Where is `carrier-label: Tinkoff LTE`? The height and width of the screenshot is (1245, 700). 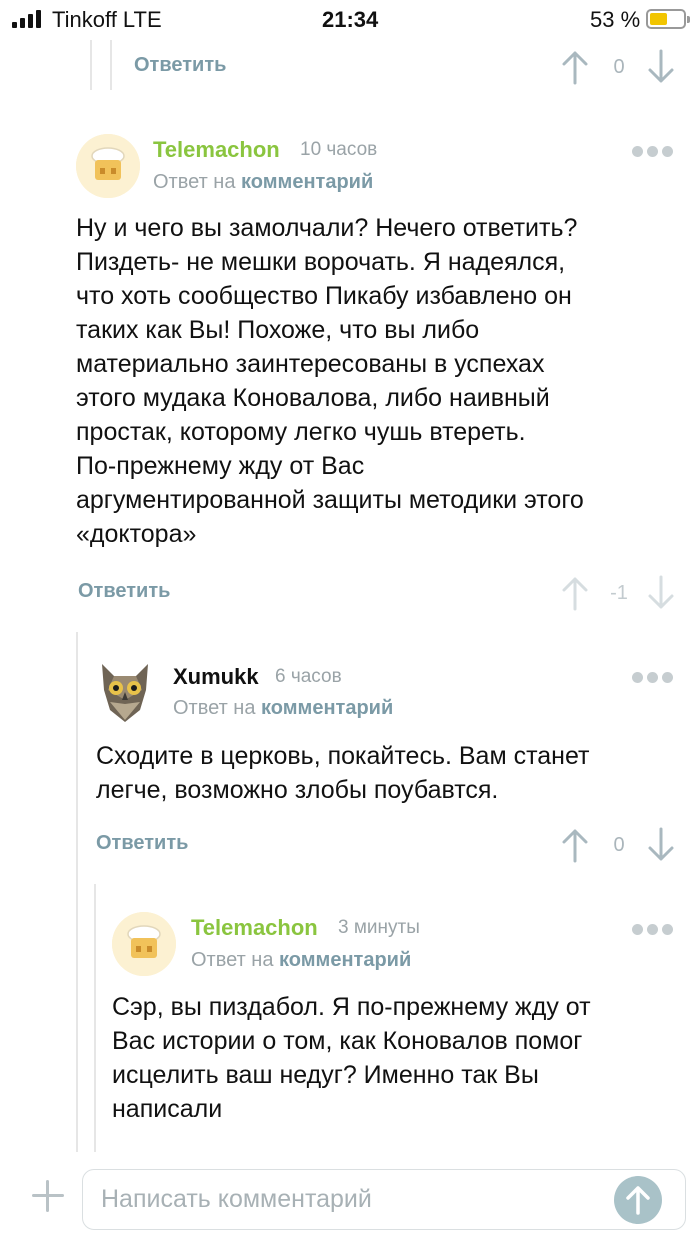 carrier-label: Tinkoff LTE is located at coordinates (107, 19).